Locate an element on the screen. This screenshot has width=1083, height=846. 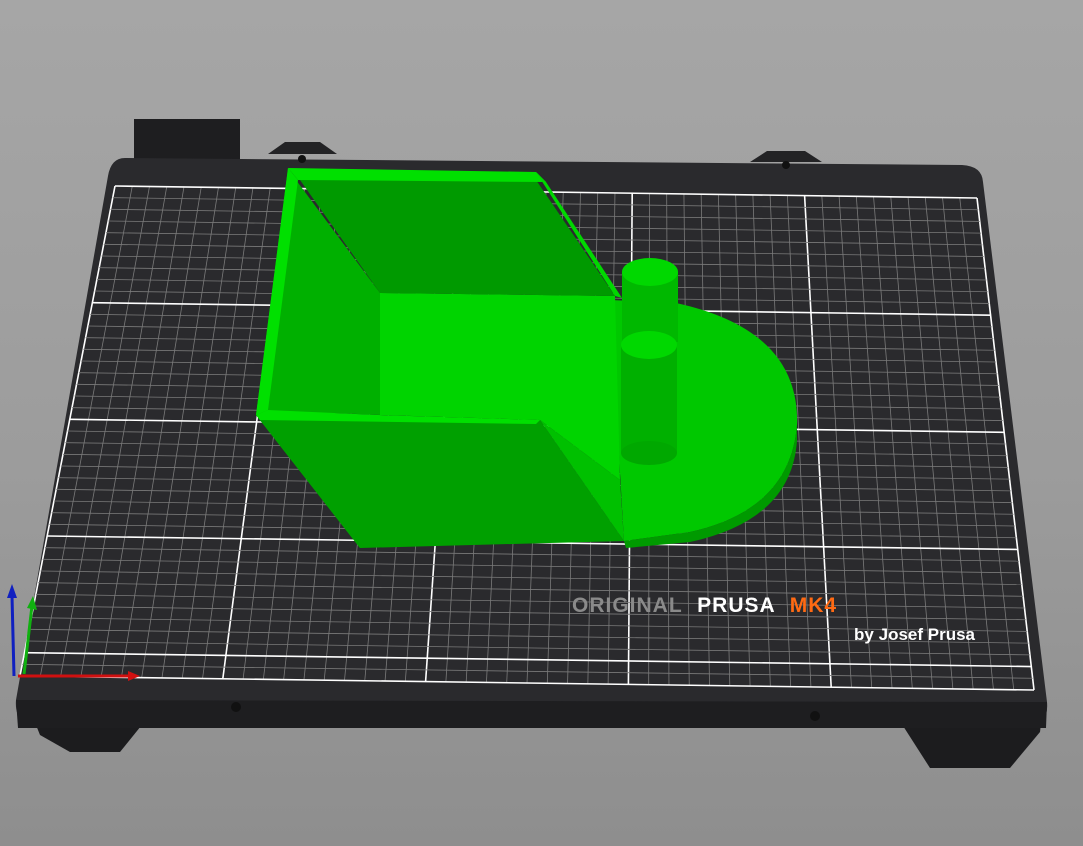
model-peg-back is located at coordinates (650, 300).